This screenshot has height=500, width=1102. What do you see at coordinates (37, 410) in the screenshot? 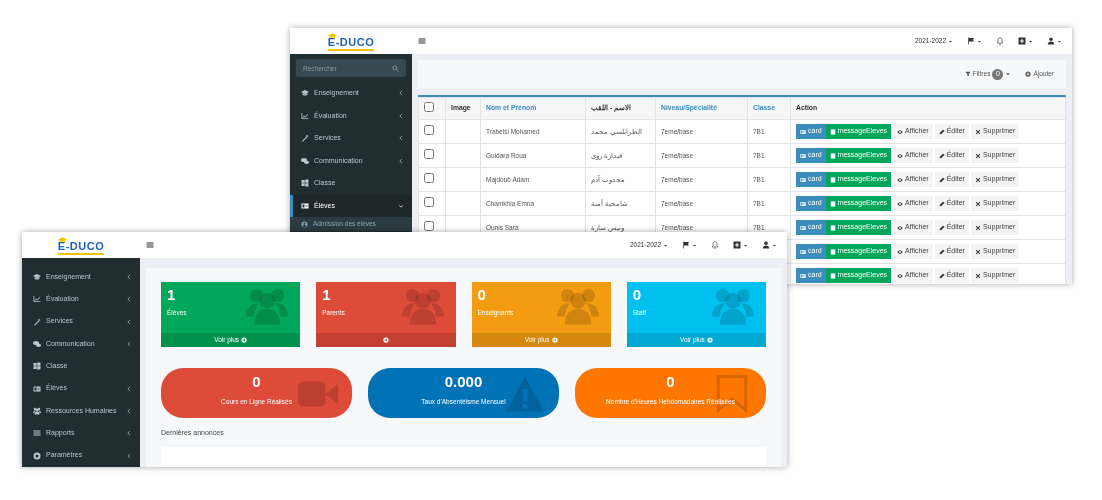
I see `users-icon` at bounding box center [37, 410].